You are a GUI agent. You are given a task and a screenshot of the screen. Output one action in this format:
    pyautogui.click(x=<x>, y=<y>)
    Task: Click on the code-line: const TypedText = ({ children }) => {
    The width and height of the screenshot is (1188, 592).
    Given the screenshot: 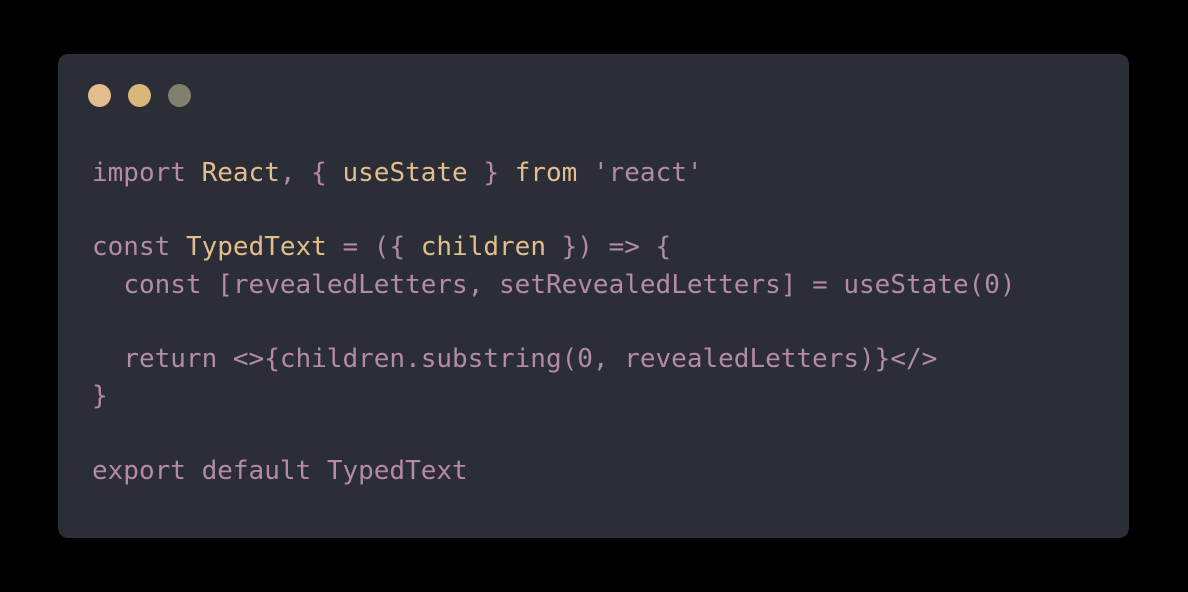 What is the action you would take?
    pyautogui.click(x=554, y=247)
    